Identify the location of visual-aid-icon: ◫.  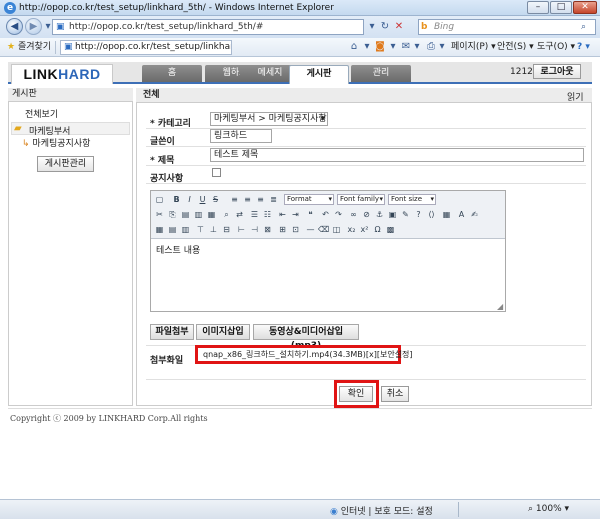
(336, 229).